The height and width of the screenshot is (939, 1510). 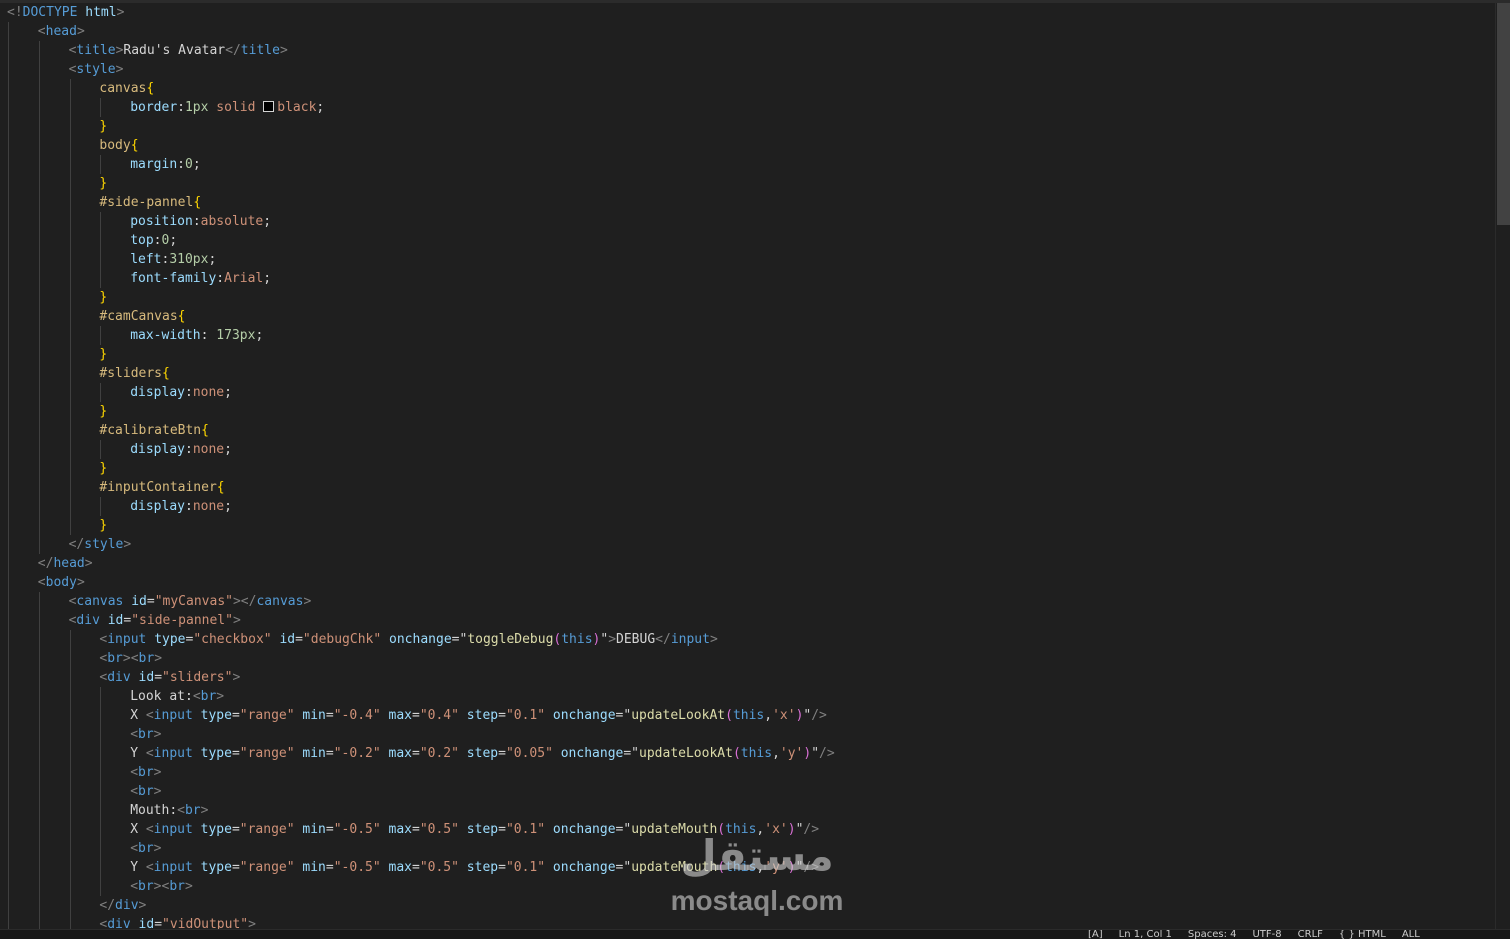 What do you see at coordinates (216, 715) in the screenshot?
I see `code-token: type` at bounding box center [216, 715].